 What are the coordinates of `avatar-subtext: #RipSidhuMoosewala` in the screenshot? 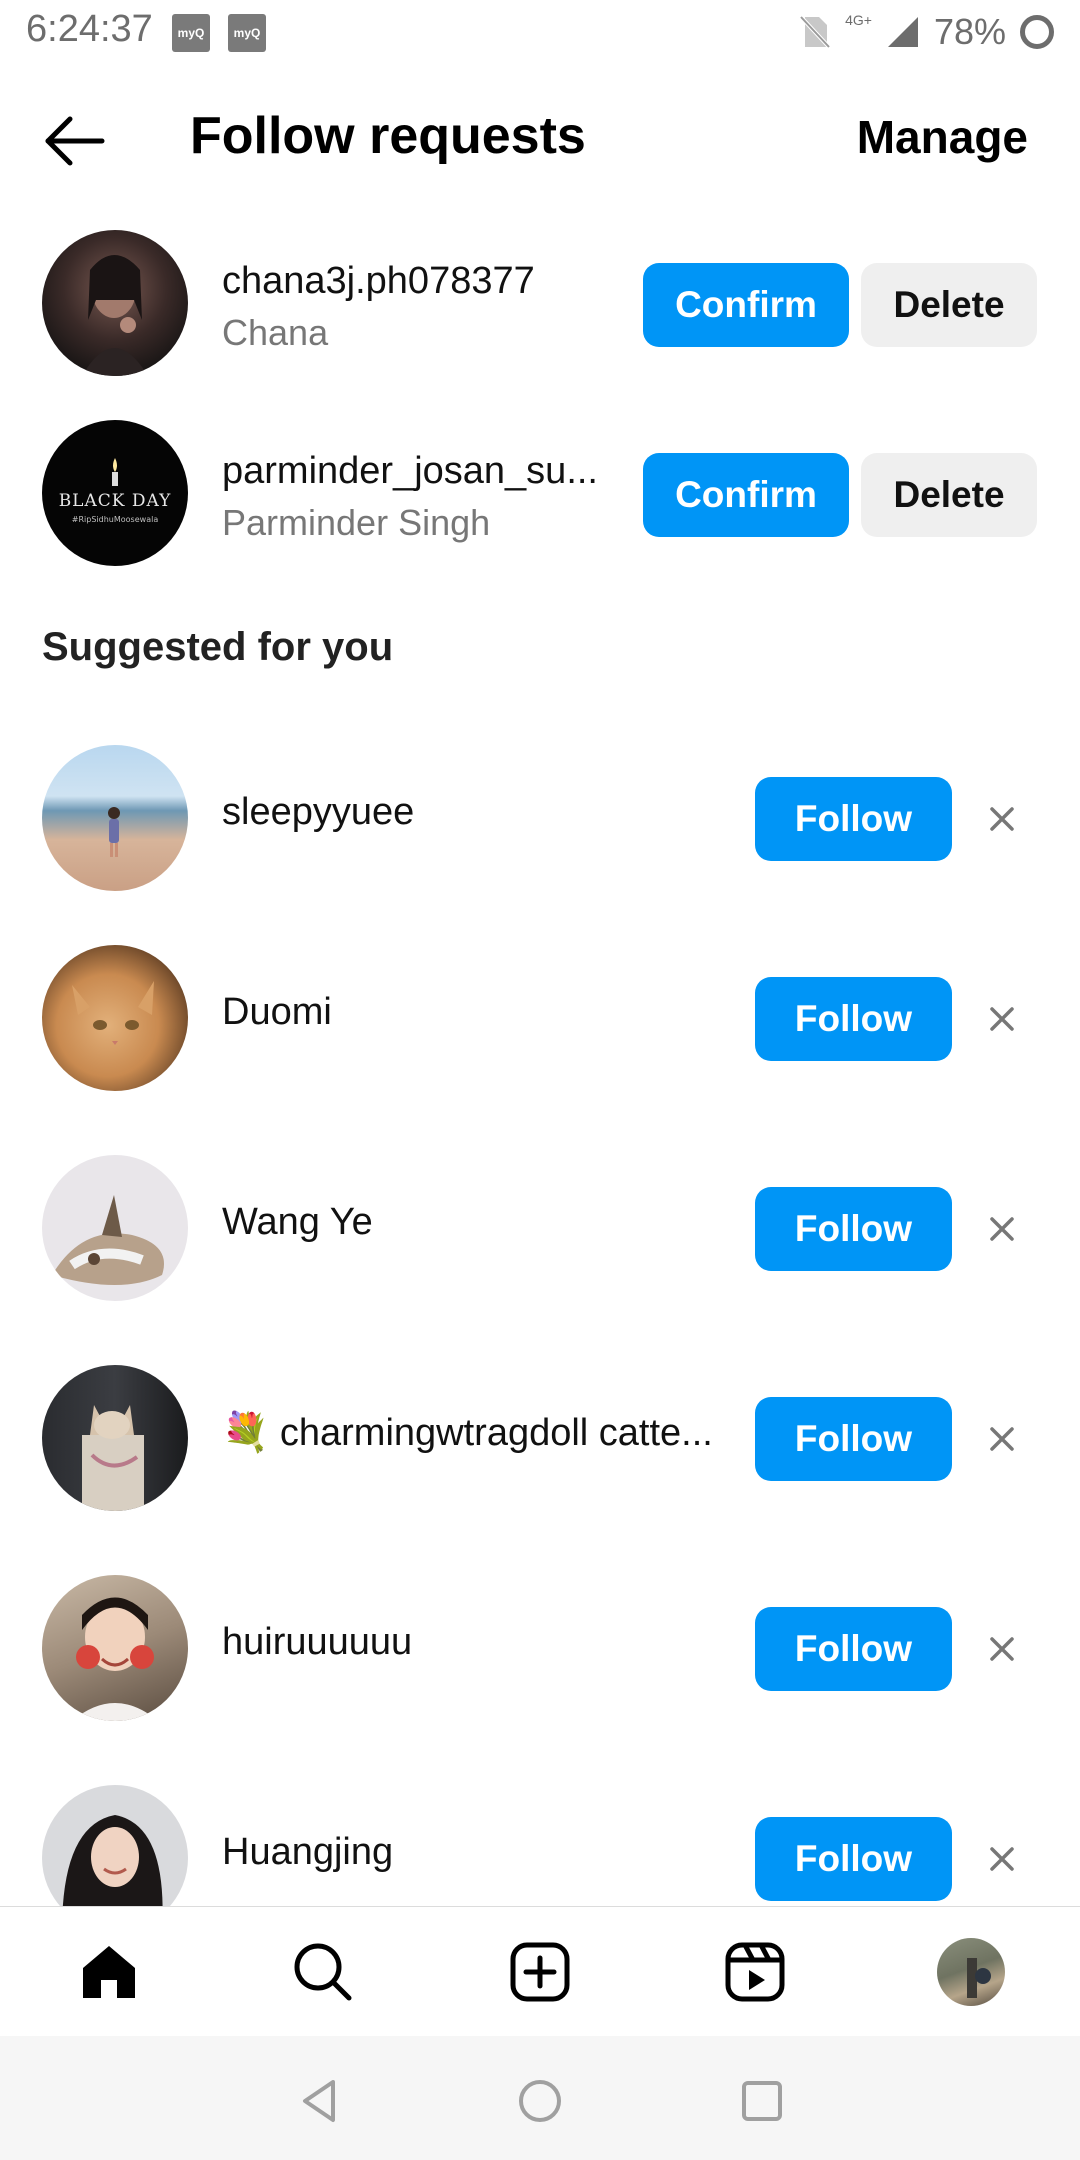 It's located at (115, 519).